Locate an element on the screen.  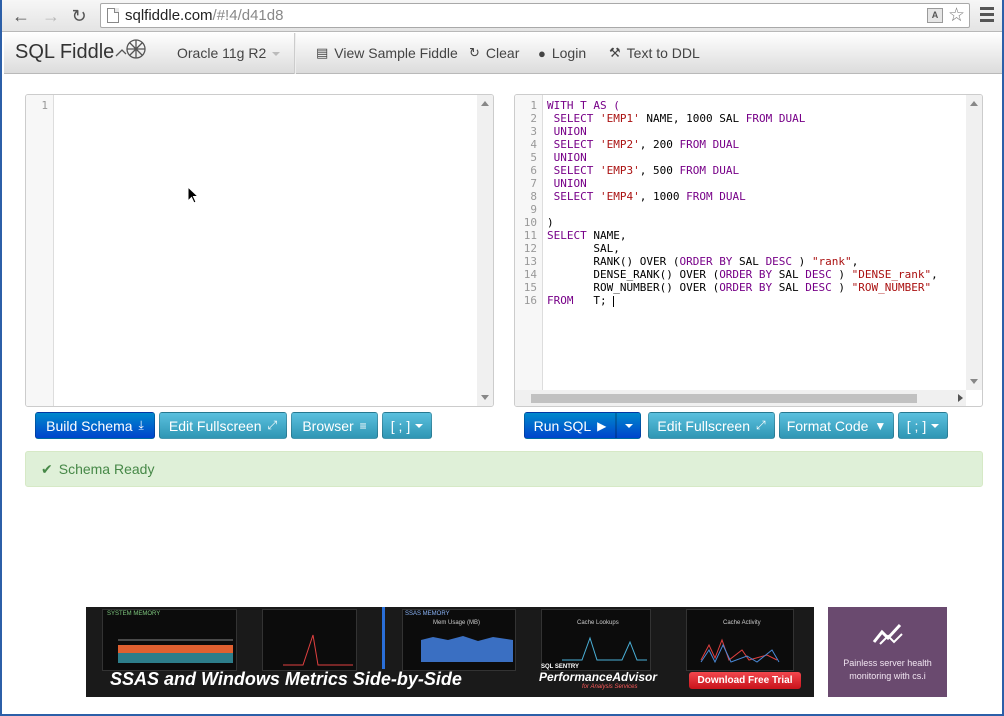
code-line: SELECT 'EMP2', 200 FROM DUAL is located at coordinates (742, 144).